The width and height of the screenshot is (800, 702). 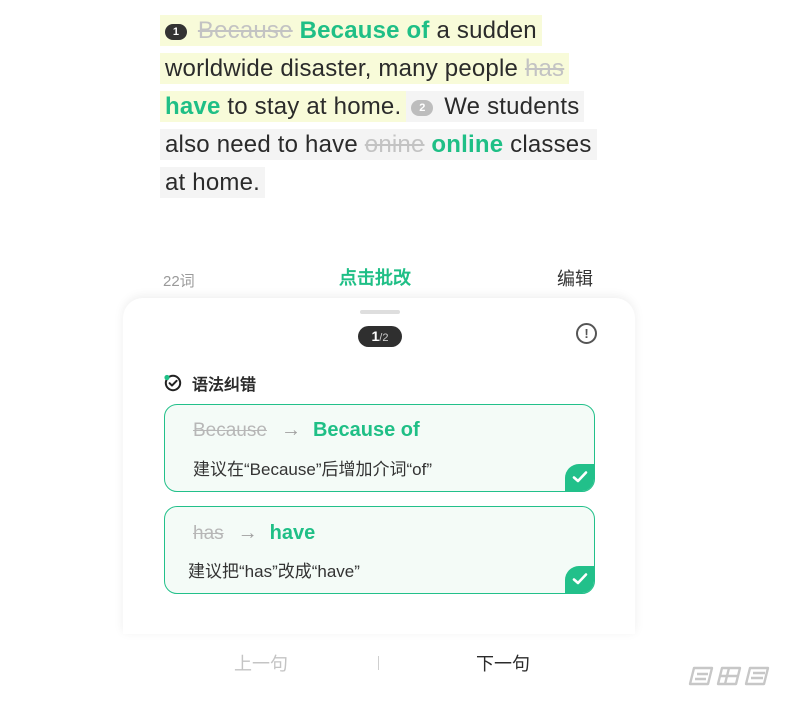 I want to click on essay-line-5: at home., so click(x=388, y=183).